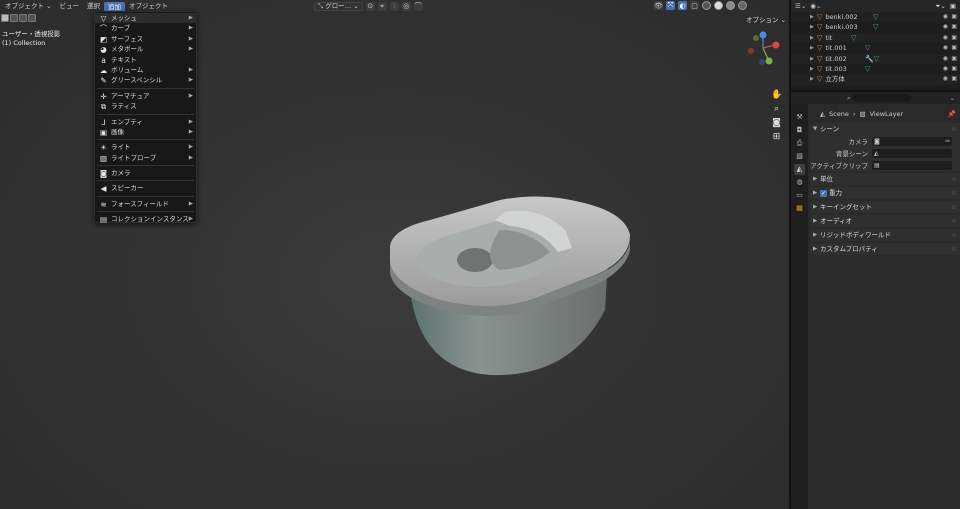  I want to click on options-dropdown: オプション ⌄, so click(766, 19).